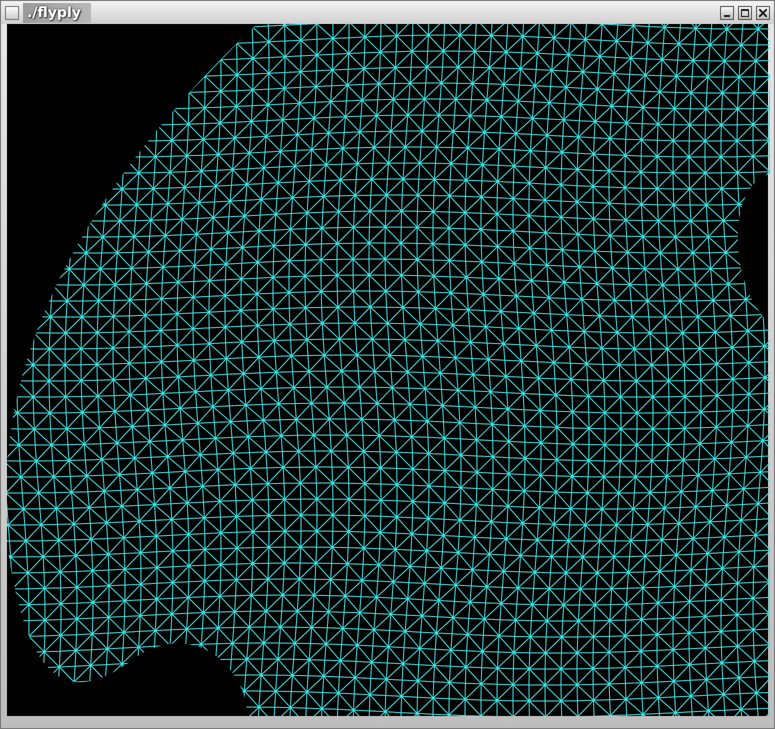 This screenshot has width=775, height=729. I want to click on maximize-button, so click(745, 13).